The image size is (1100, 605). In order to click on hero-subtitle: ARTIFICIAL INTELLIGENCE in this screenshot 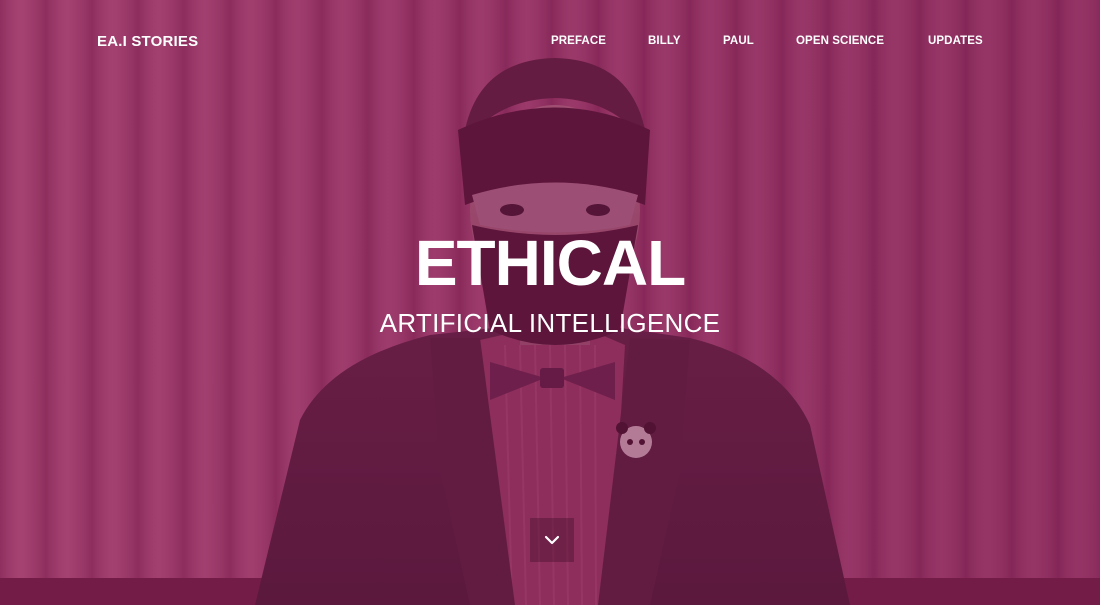, I will do `click(550, 323)`.